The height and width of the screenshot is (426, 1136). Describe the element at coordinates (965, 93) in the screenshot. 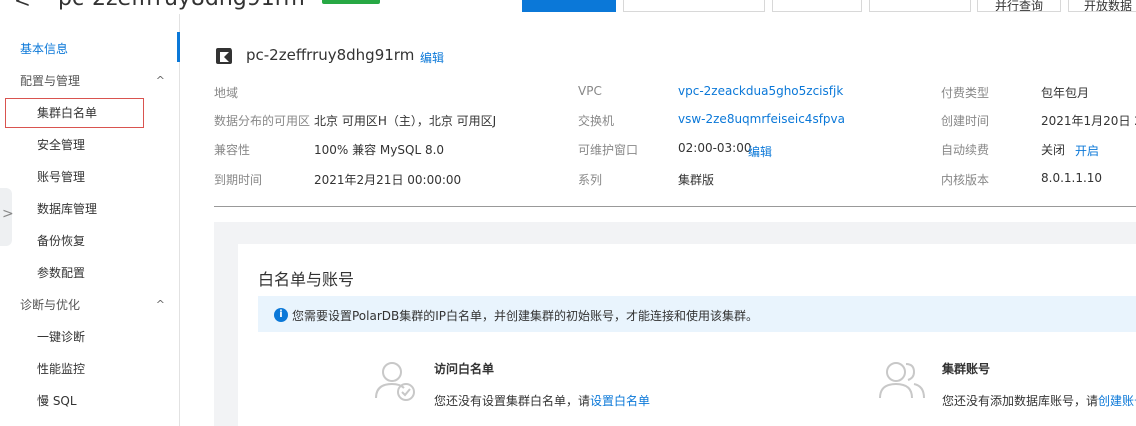

I see `billing-label: 付费类型` at that location.